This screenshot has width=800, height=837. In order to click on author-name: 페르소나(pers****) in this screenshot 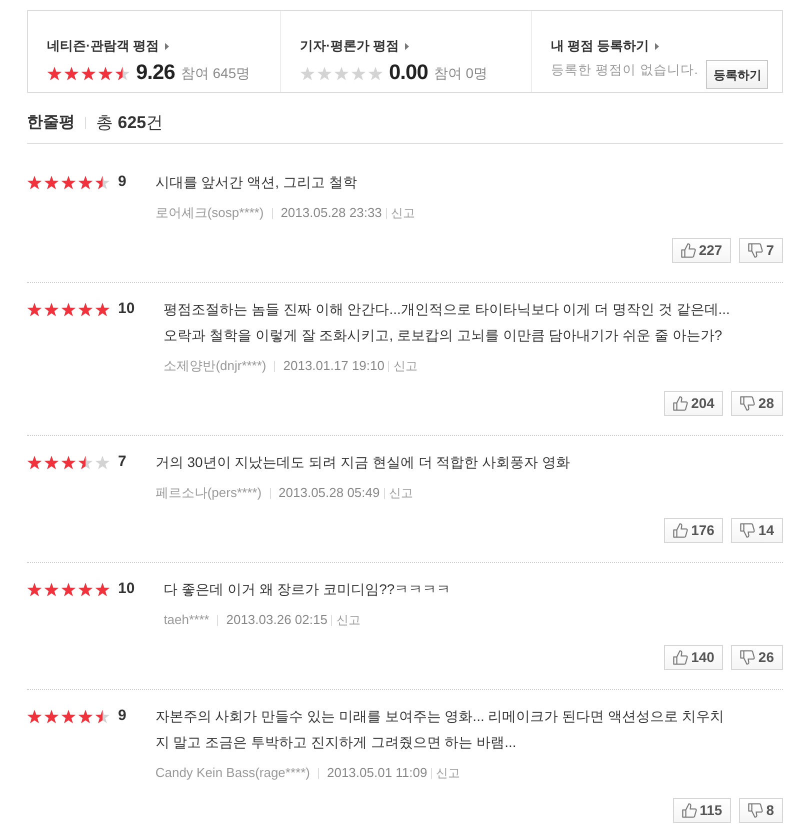, I will do `click(208, 493)`.